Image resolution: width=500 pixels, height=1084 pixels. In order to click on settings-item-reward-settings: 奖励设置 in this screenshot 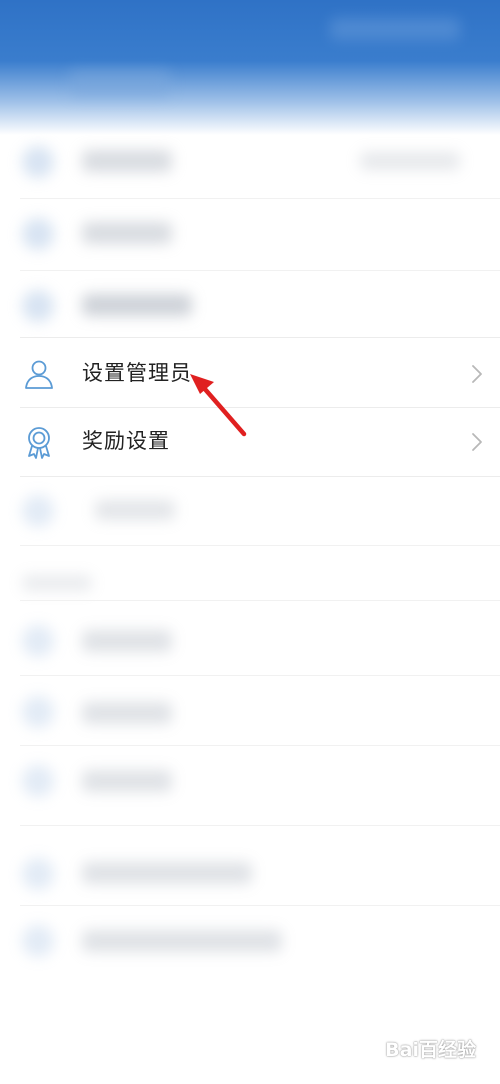, I will do `click(250, 442)`.